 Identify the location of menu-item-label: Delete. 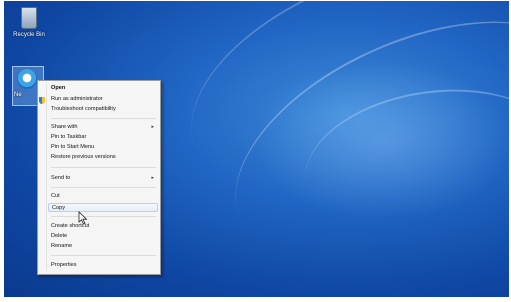
(59, 236).